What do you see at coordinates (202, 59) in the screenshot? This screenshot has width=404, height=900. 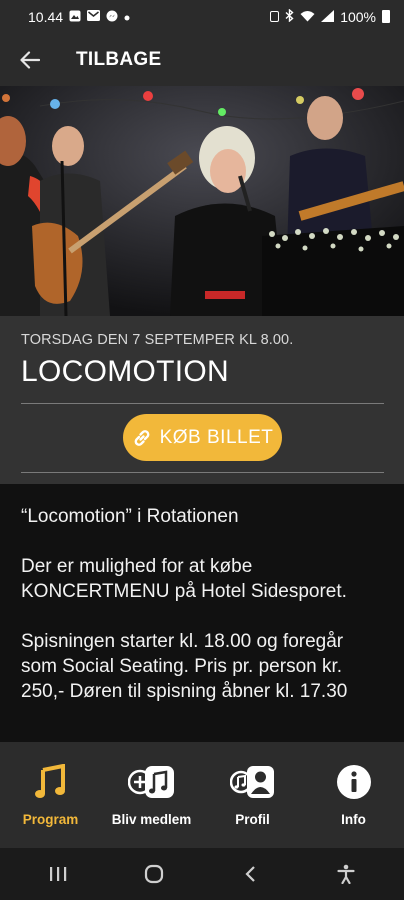 I see `app-bar: TILBAGE` at bounding box center [202, 59].